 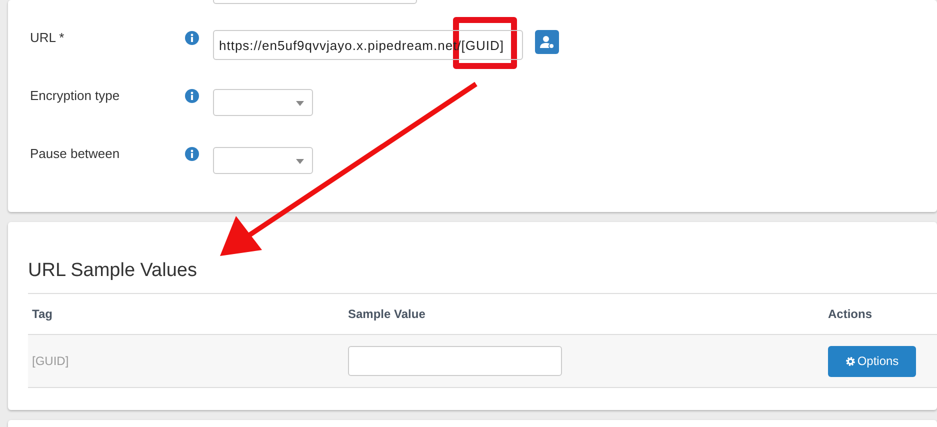 What do you see at coordinates (851, 314) in the screenshot?
I see `column-header: Actions` at bounding box center [851, 314].